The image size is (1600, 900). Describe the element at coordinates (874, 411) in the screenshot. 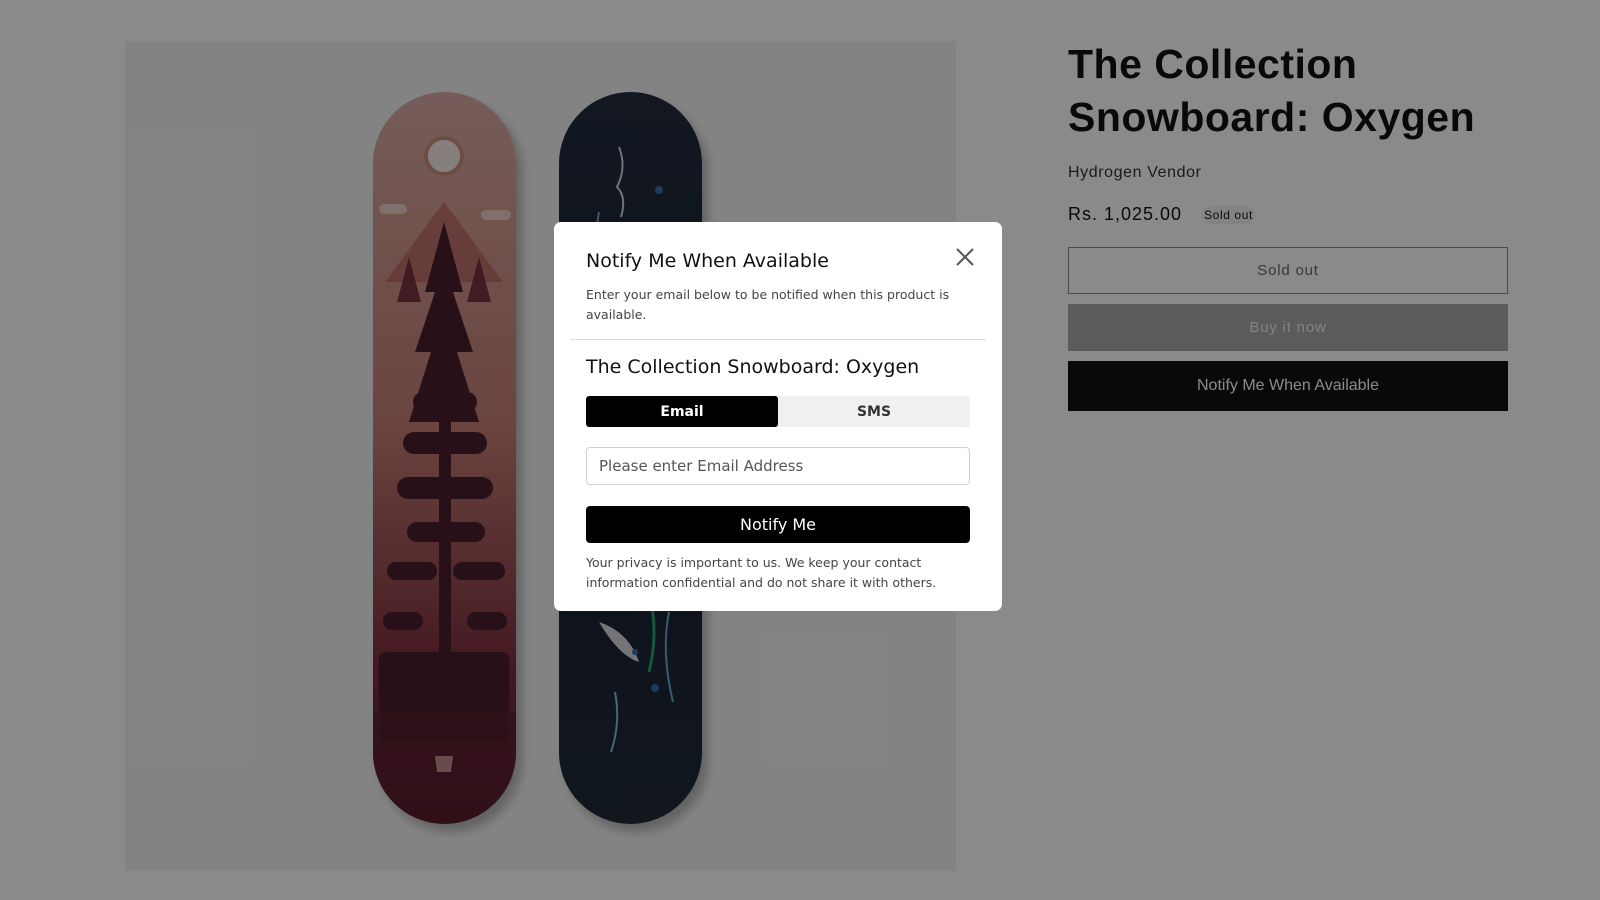

I see `tab-sms: SMS` at that location.